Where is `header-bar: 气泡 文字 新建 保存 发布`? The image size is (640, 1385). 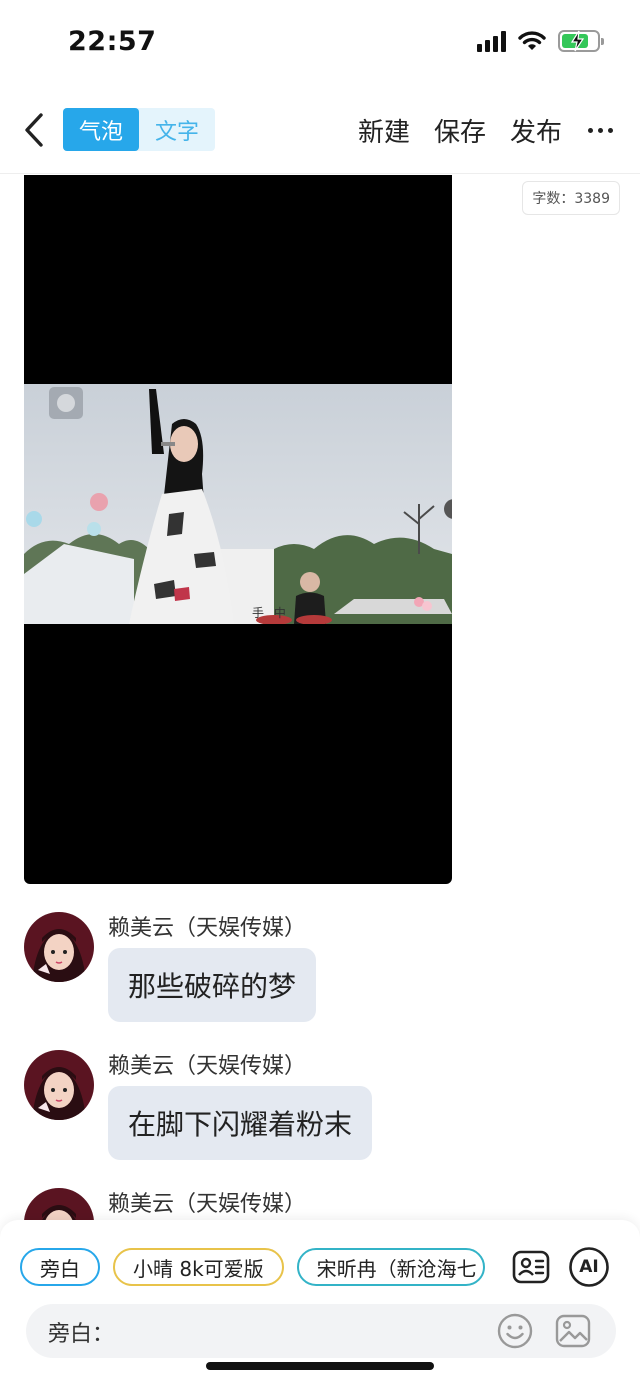 header-bar: 气泡 文字 新建 保存 发布 is located at coordinates (320, 130).